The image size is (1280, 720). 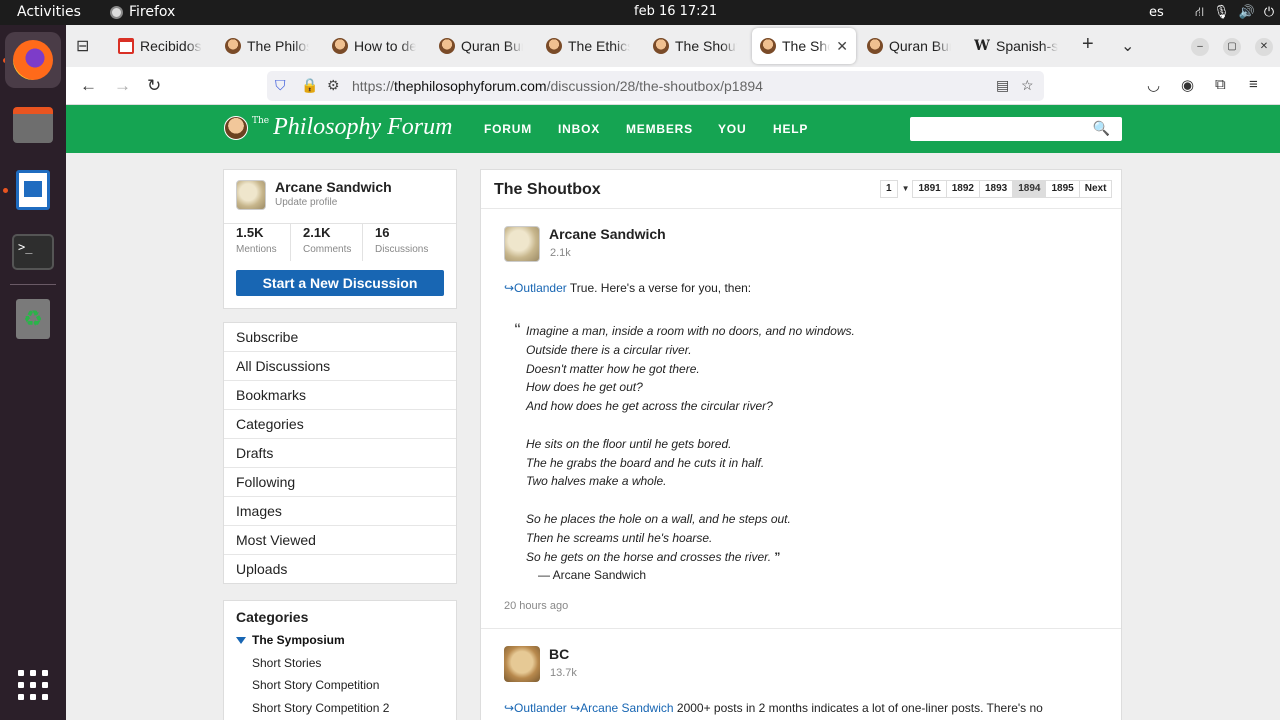 What do you see at coordinates (579, 129) in the screenshot?
I see `nav-inbox: INBOX` at bounding box center [579, 129].